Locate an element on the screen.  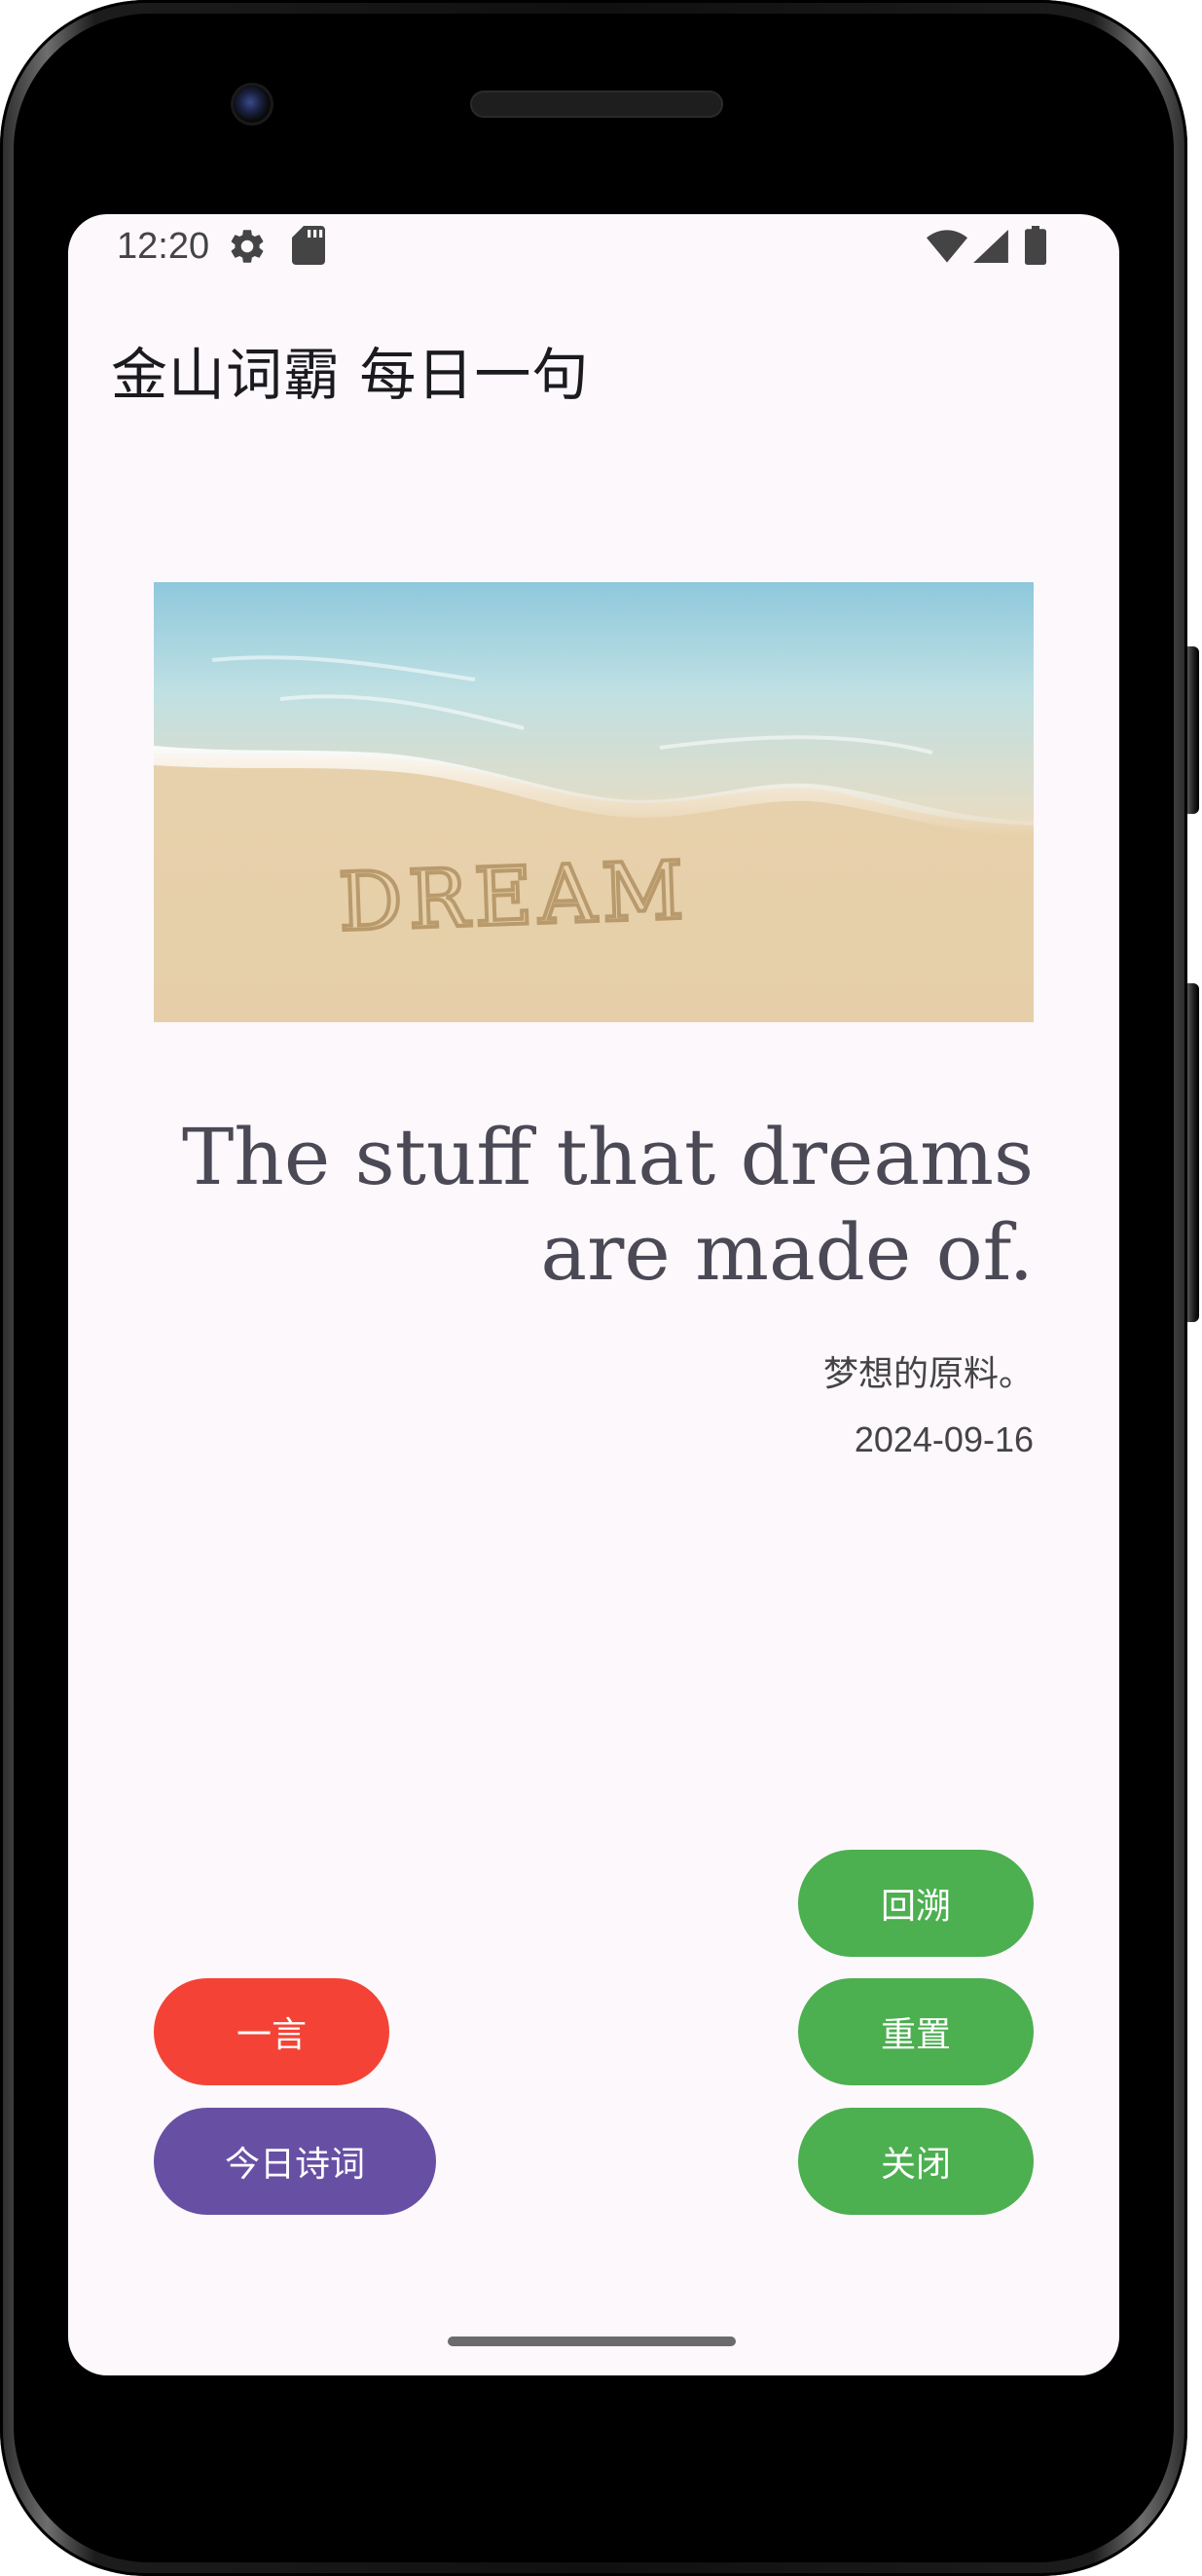
daily-image: DREAM is located at coordinates (594, 802).